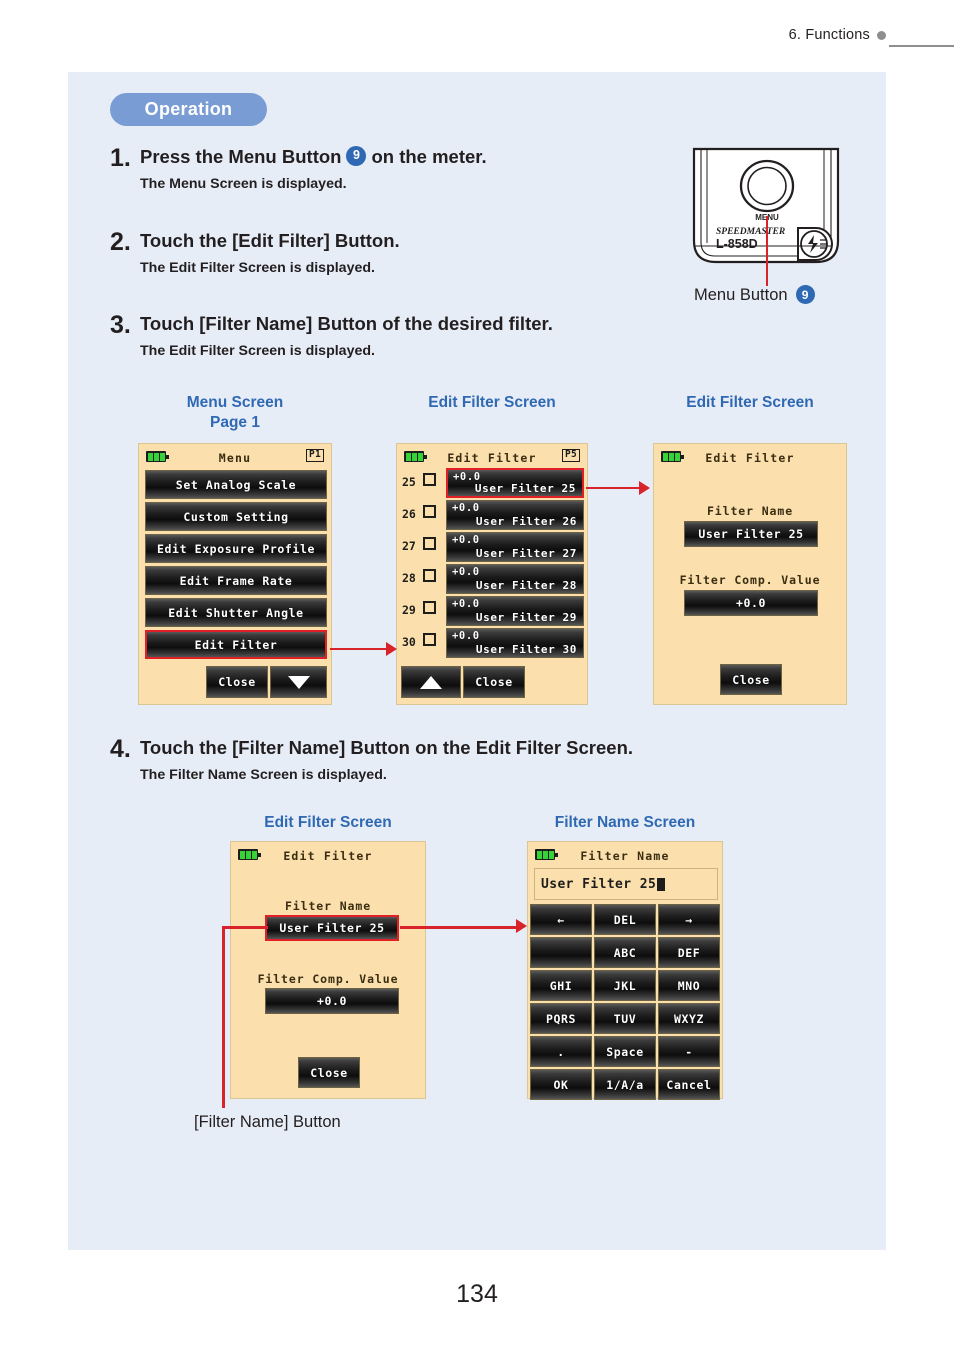 The height and width of the screenshot is (1354, 954). I want to click on filter-row-button-28: +0.0 User Filter 28, so click(515, 579).